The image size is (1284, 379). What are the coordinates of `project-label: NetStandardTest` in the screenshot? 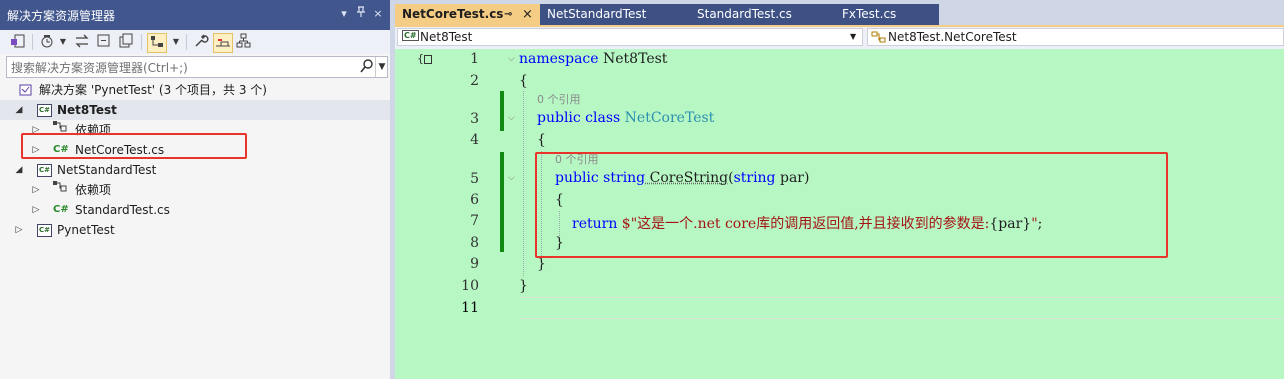 It's located at (107, 170).